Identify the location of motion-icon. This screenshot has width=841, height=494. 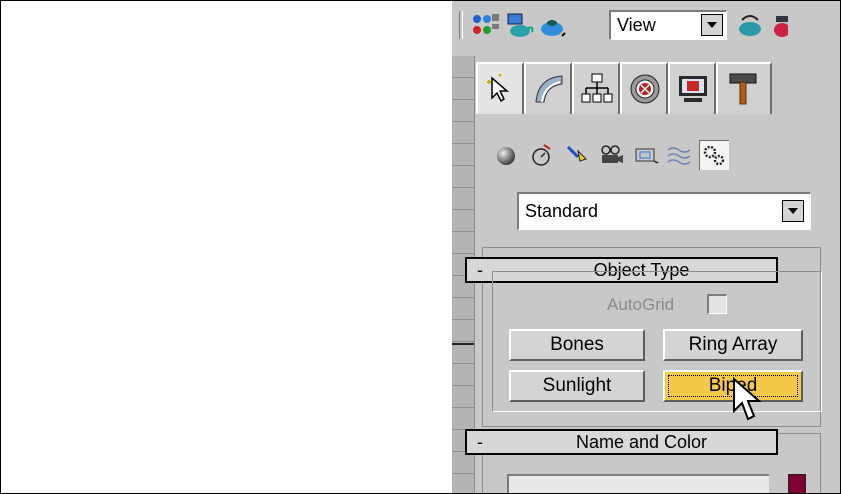
(645, 89).